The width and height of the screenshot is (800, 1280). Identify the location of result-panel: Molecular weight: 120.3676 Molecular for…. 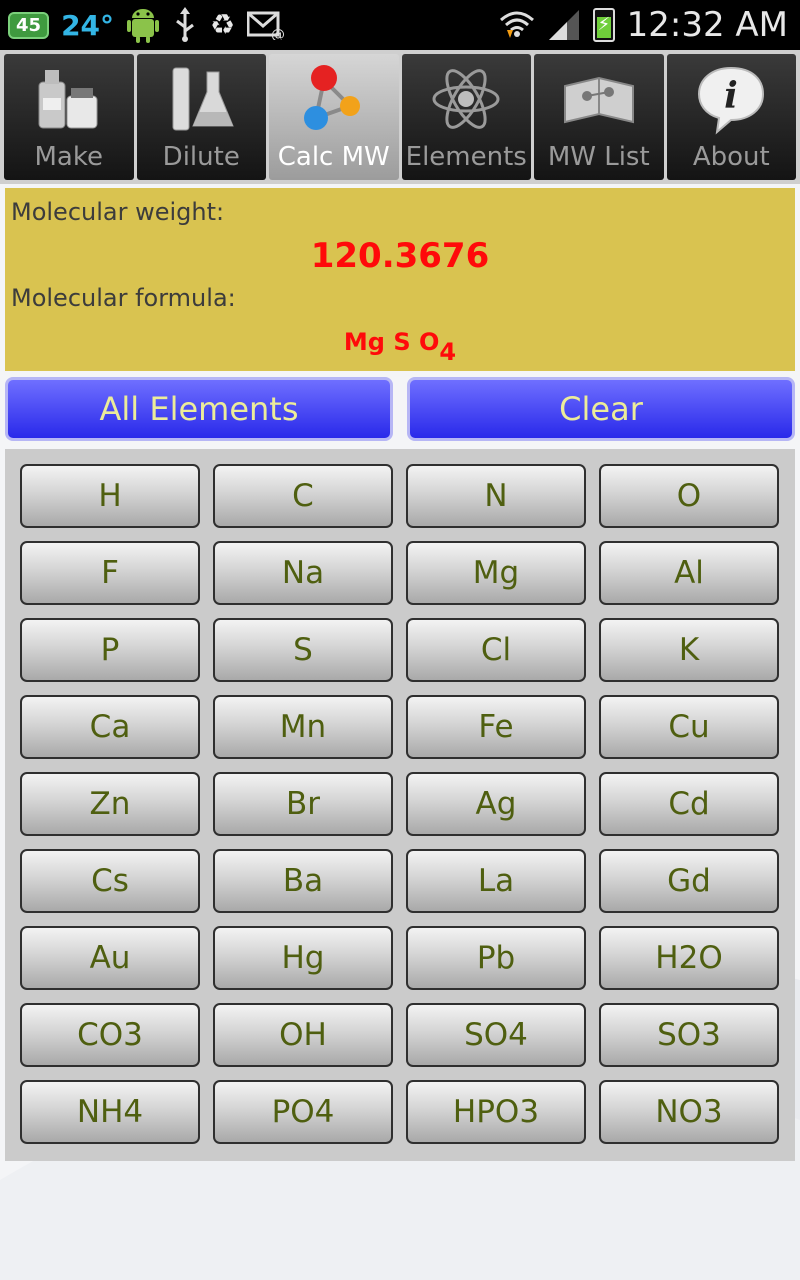
(400, 279).